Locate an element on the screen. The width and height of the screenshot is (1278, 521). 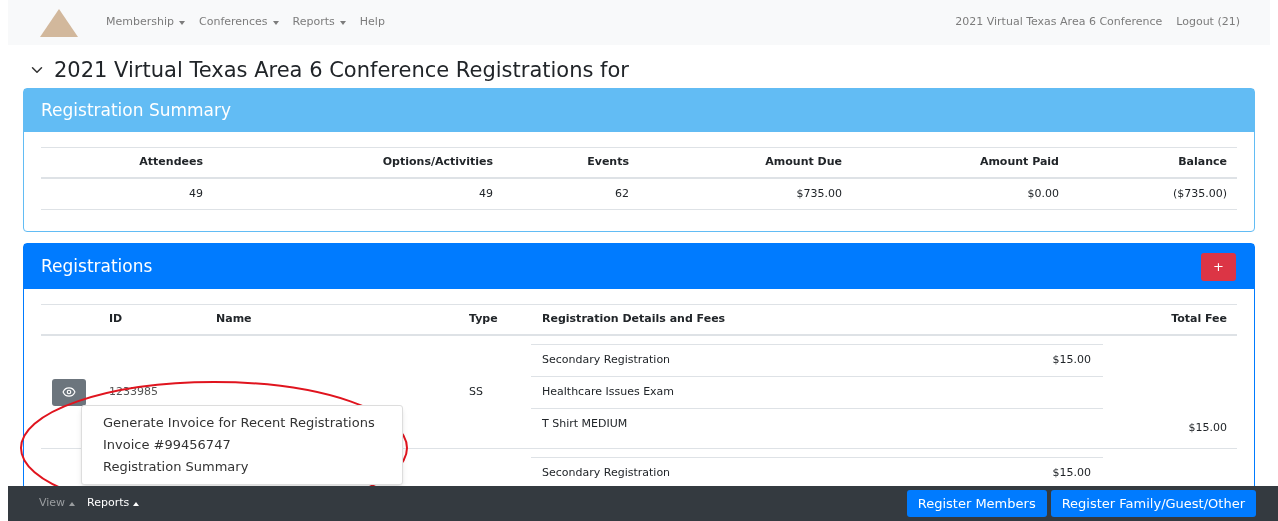
registrations-card-title: Registrations is located at coordinates (97, 266).